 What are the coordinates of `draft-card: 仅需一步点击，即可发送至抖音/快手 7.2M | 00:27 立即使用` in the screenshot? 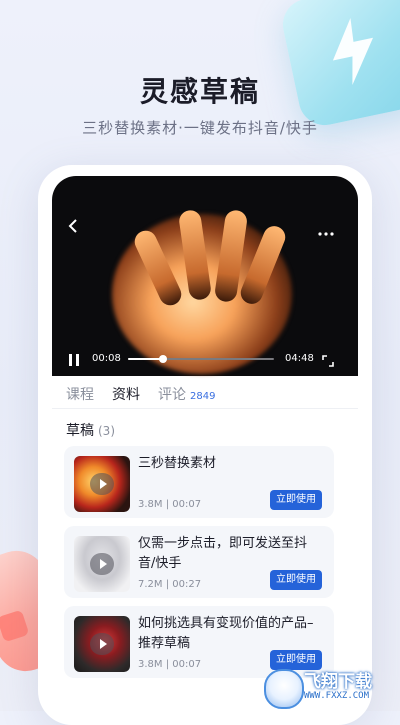 It's located at (199, 562).